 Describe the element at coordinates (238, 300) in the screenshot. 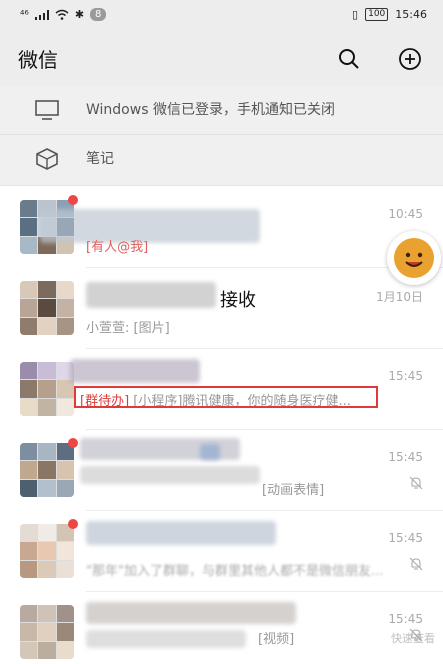

I see `chat-name-suffix: 接收` at that location.